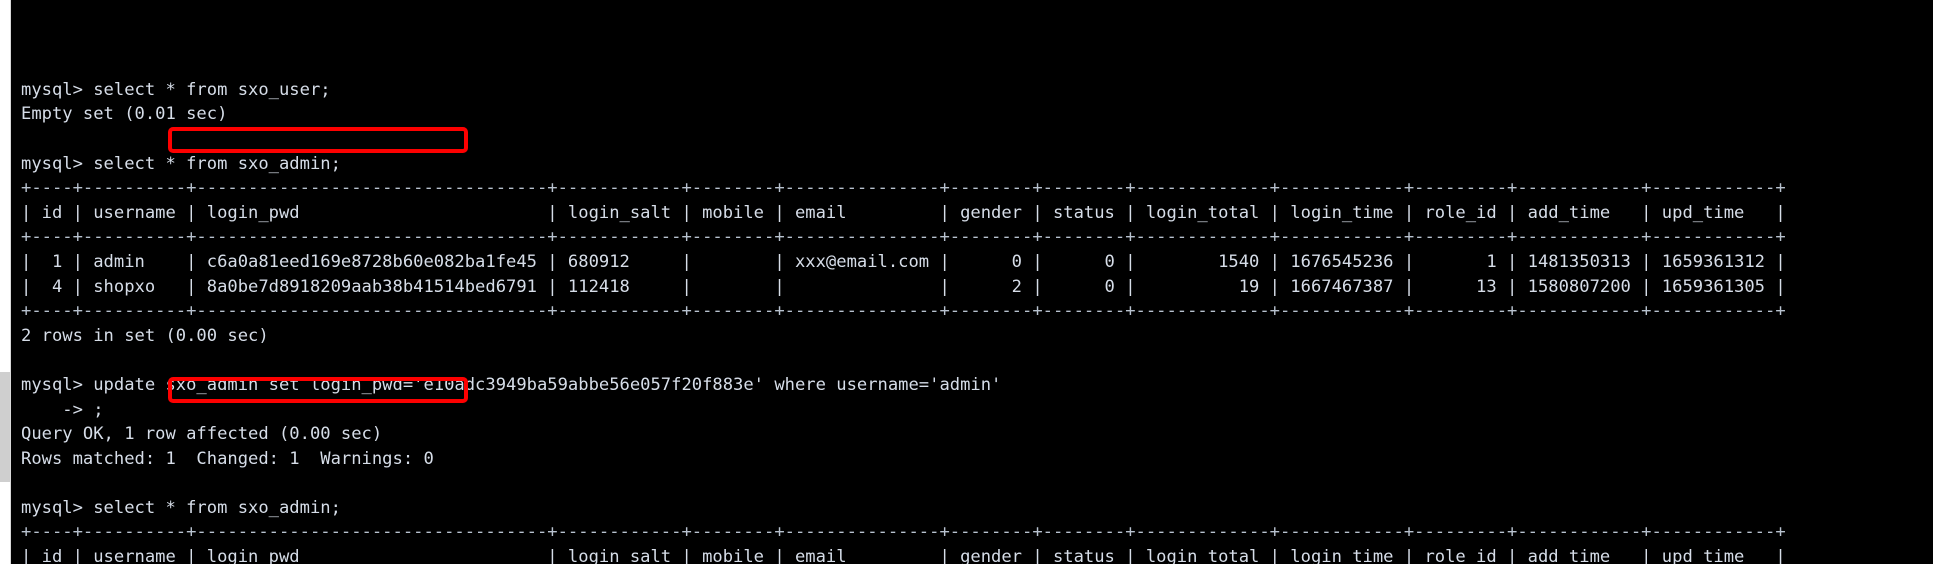  What do you see at coordinates (176, 89) in the screenshot?
I see `console-line: mysql> select * from sxo_user;` at bounding box center [176, 89].